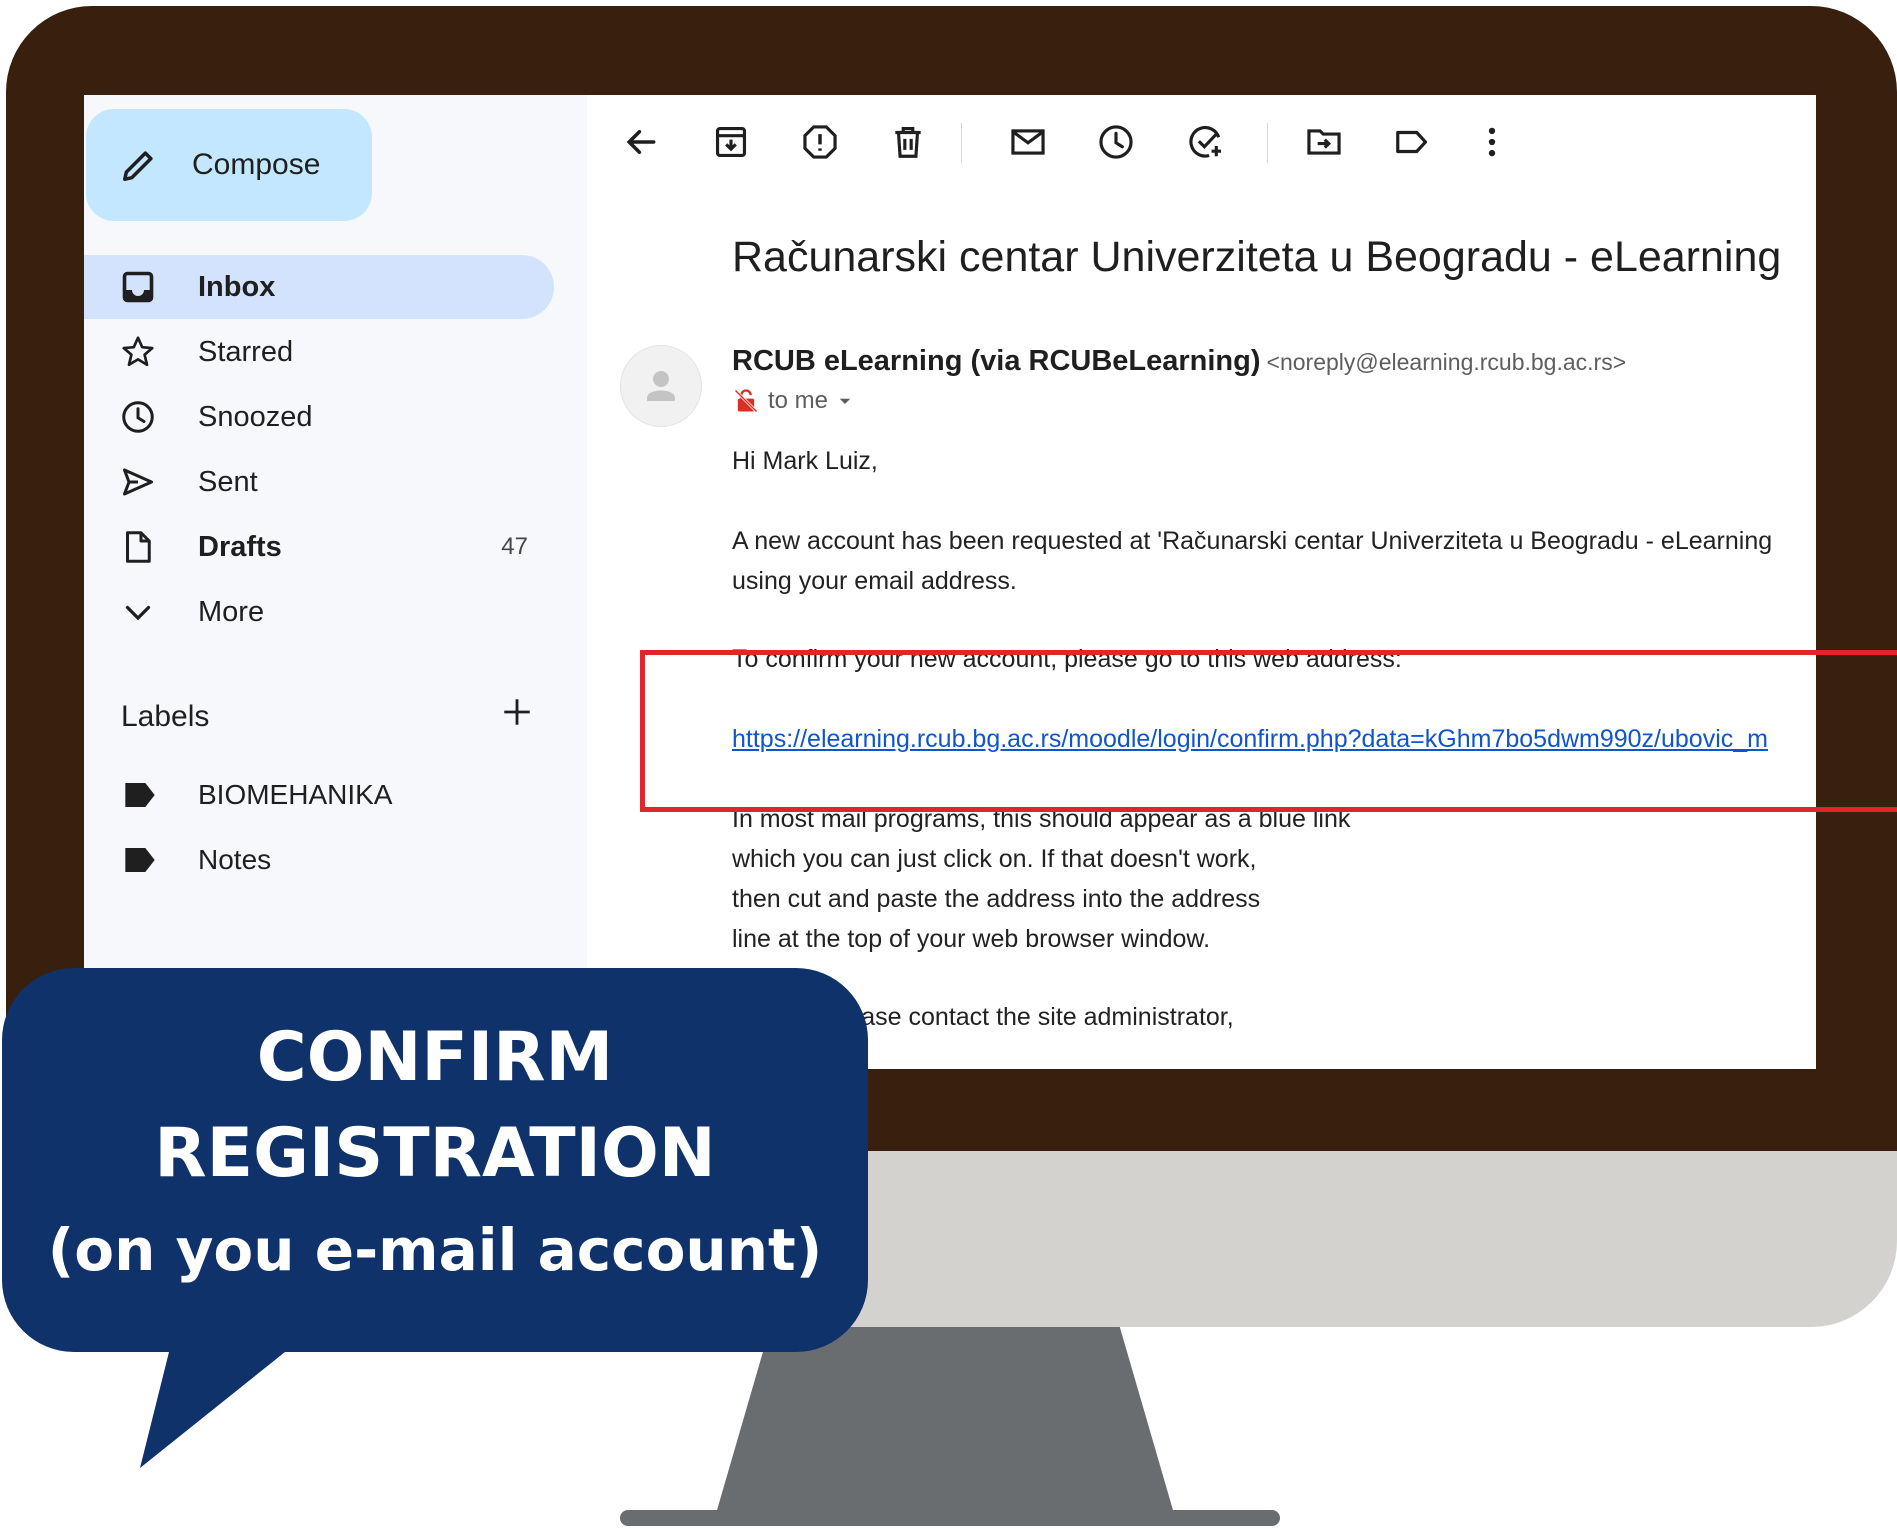 The width and height of the screenshot is (1897, 1529). I want to click on sidebar-item-drafts: Drafts 47, so click(319, 547).